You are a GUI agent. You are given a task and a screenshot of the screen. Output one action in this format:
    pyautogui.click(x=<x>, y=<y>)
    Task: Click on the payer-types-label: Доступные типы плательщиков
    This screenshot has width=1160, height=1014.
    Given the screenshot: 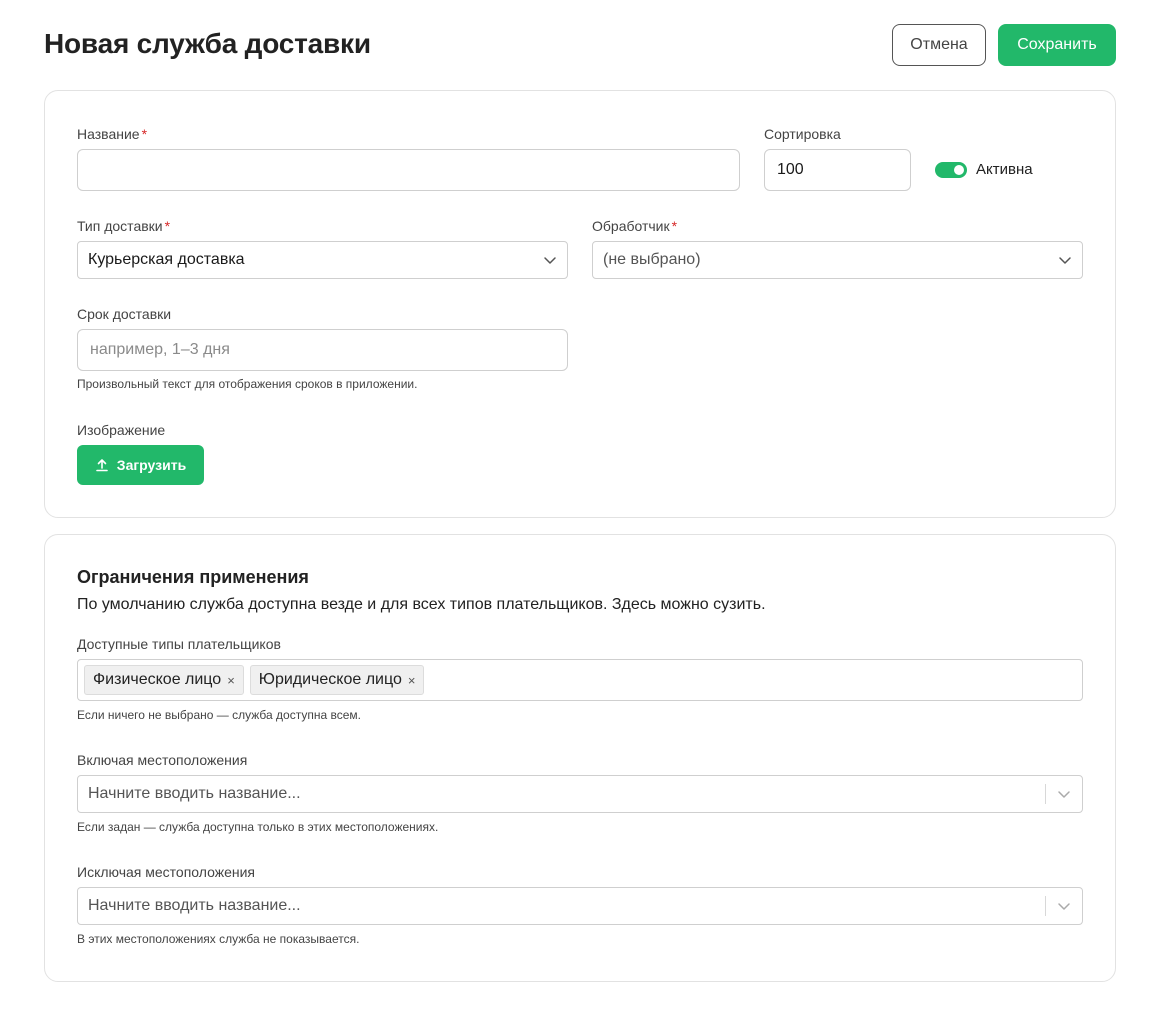 What is the action you would take?
    pyautogui.click(x=179, y=644)
    